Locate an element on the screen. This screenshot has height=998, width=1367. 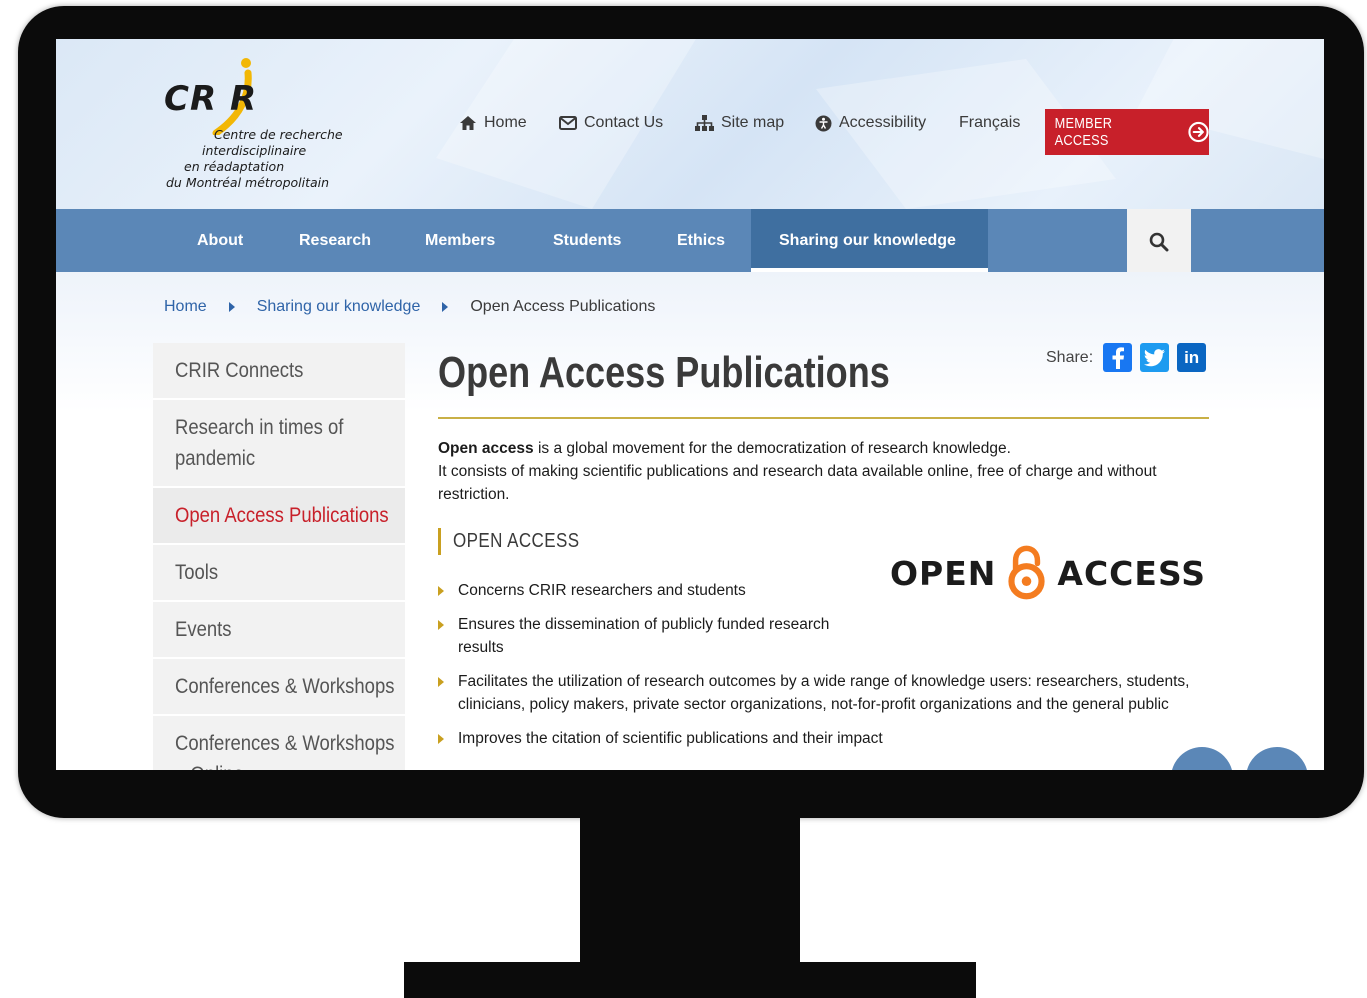
home-icon is located at coordinates (468, 123).